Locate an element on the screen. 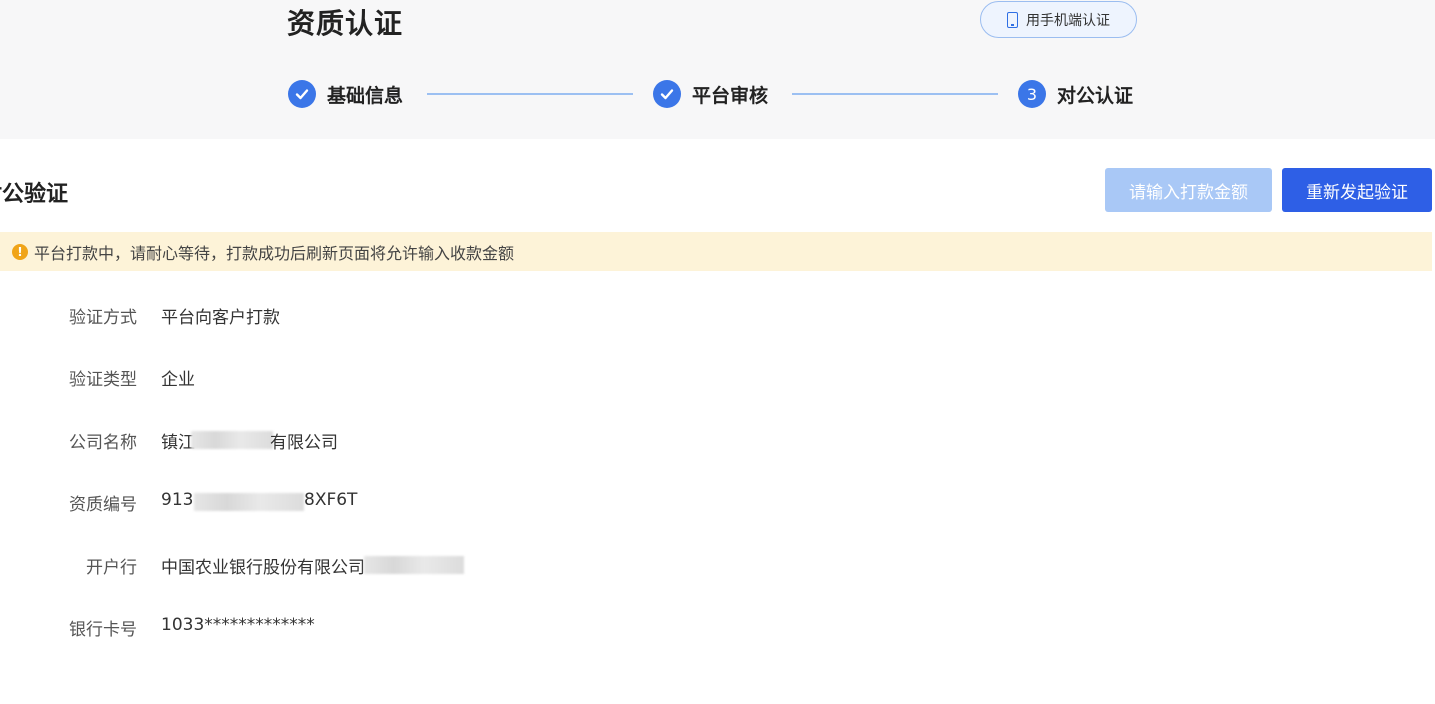  restart-verification-button: 重新发起验证 is located at coordinates (1357, 190).